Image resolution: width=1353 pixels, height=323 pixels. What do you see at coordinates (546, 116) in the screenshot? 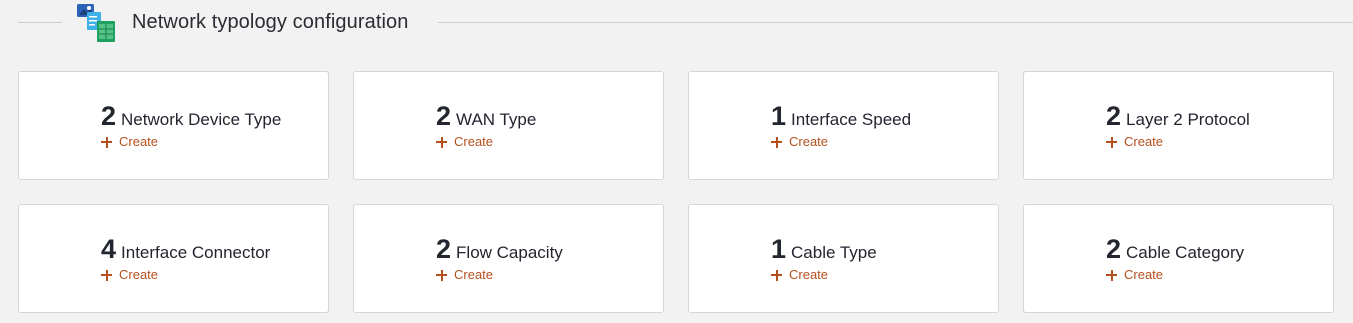
I see `card-heading: 2 WAN Type` at bounding box center [546, 116].